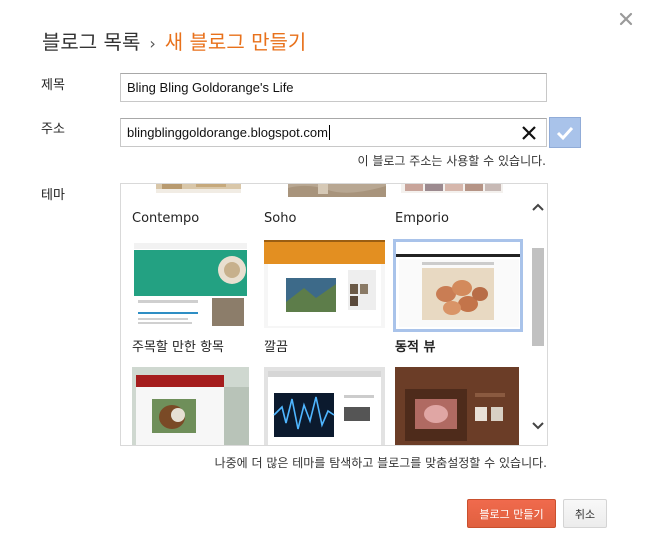 The height and width of the screenshot is (558, 648). What do you see at coordinates (452, 161) in the screenshot?
I see `address-availability-hint: 이 블로그 주소는 사용할 수 있습니다.` at bounding box center [452, 161].